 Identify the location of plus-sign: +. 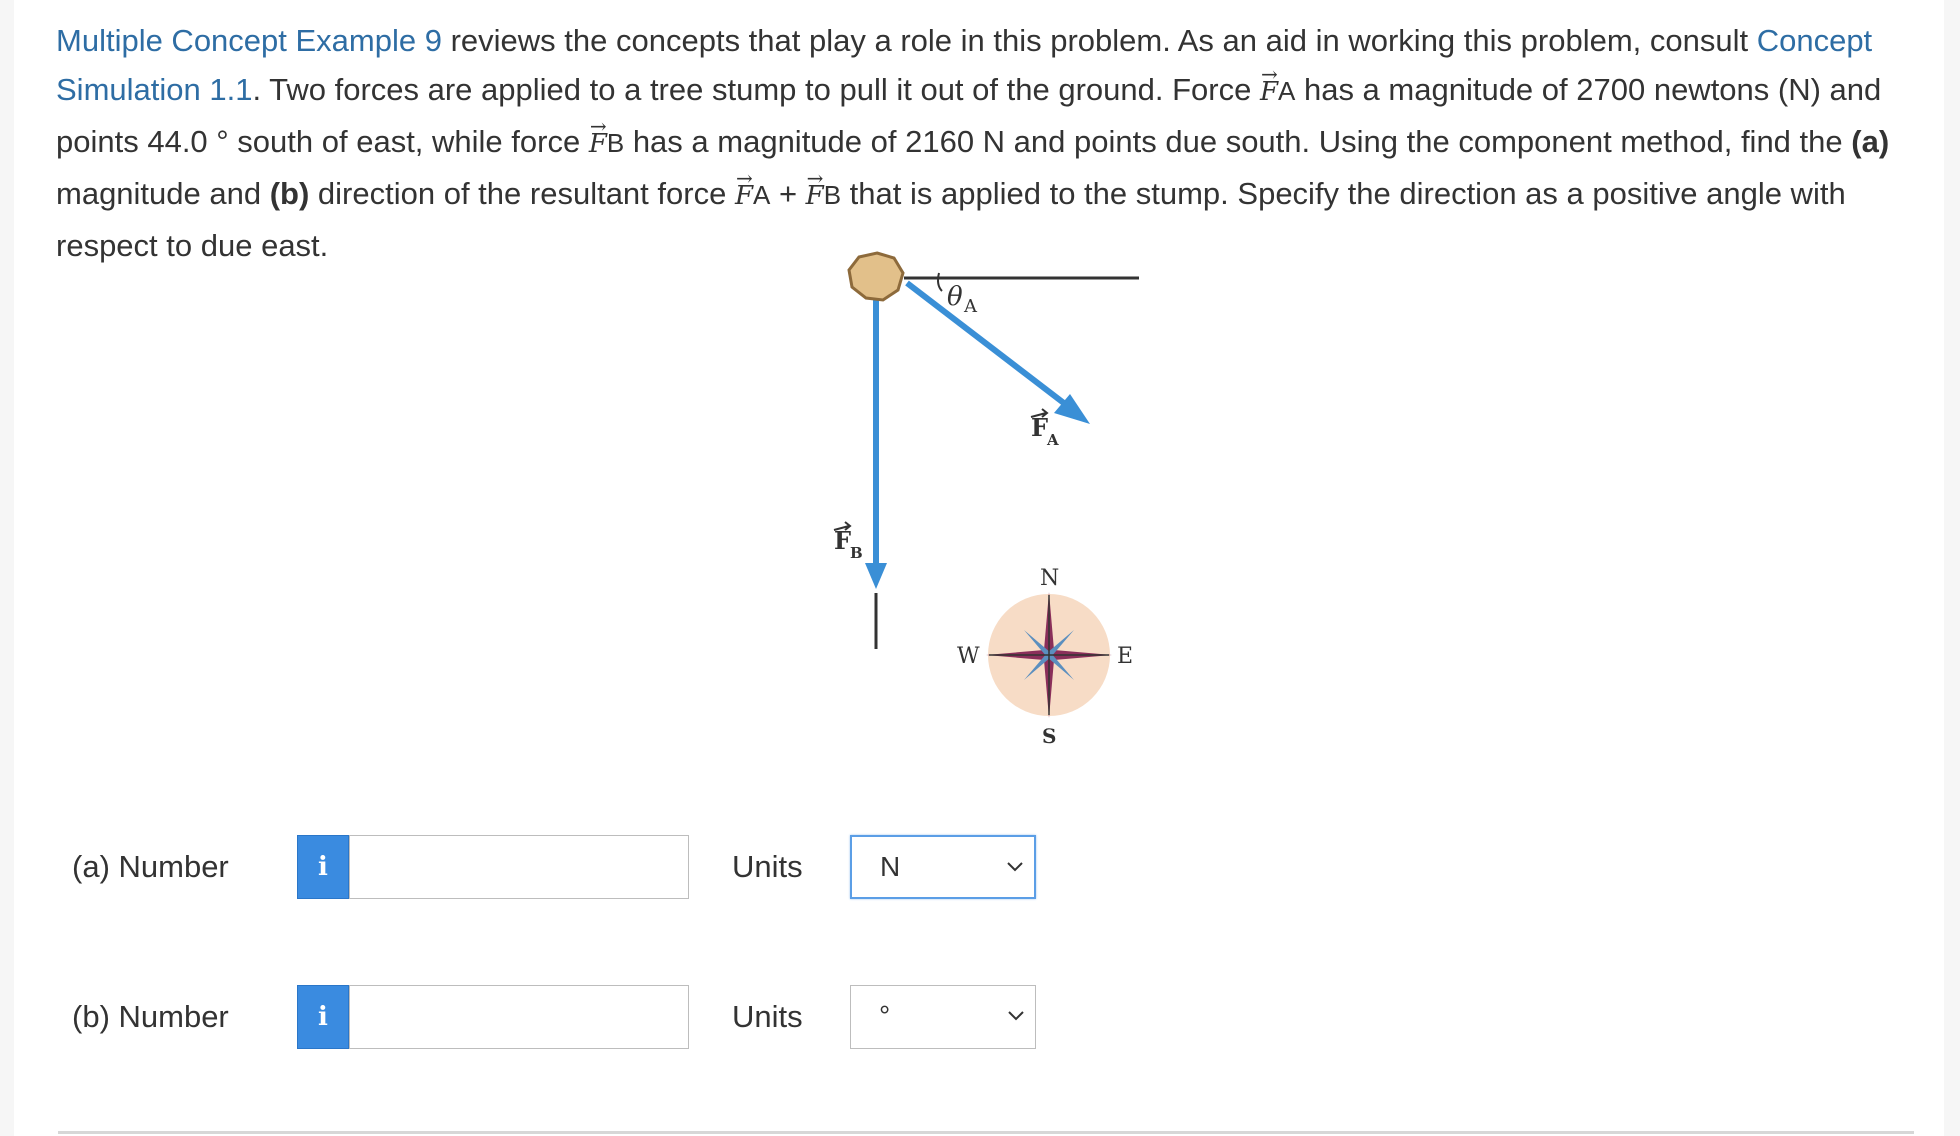
(788, 193).